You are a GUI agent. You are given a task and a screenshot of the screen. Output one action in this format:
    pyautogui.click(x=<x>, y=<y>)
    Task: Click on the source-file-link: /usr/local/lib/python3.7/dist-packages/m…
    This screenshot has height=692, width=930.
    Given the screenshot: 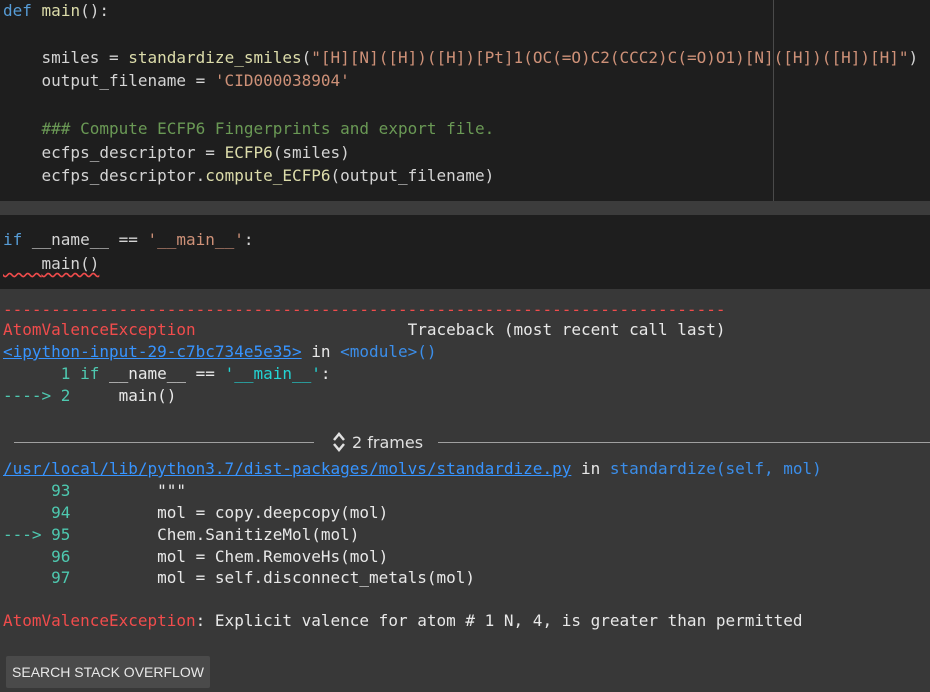 What is the action you would take?
    pyautogui.click(x=287, y=468)
    